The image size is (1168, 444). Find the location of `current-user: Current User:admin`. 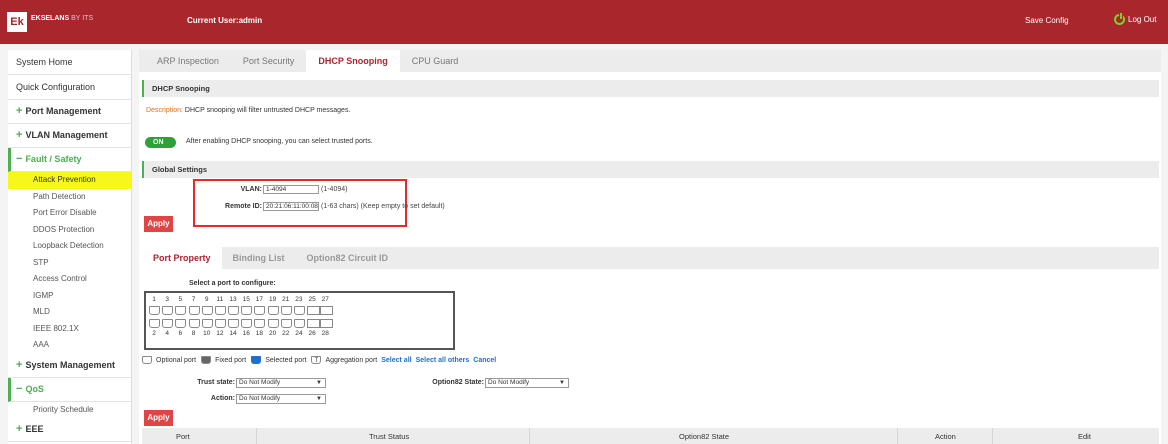

current-user: Current User:admin is located at coordinates (225, 20).